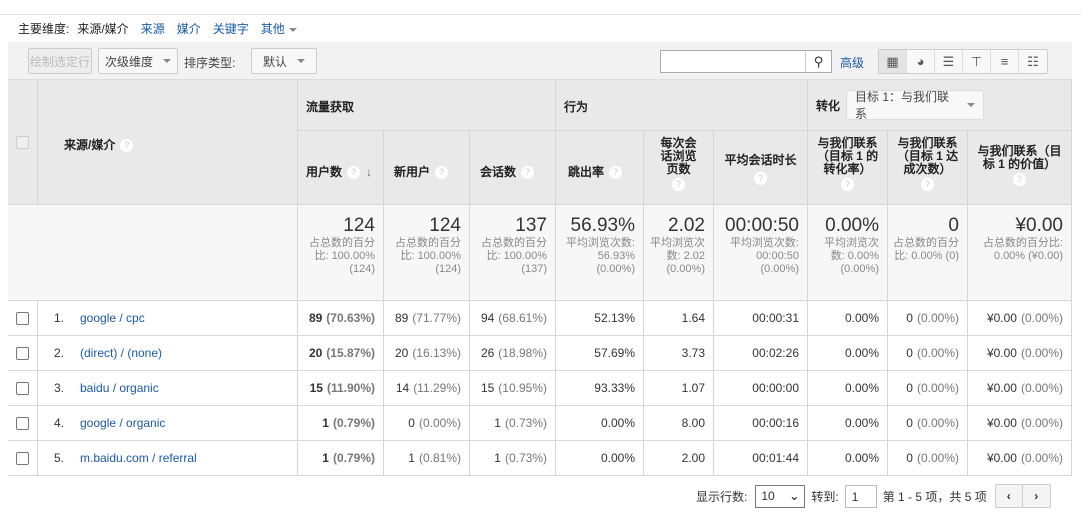 This screenshot has width=1081, height=512. Describe the element at coordinates (949, 61) in the screenshot. I see `performance-view-icon: ☰` at that location.